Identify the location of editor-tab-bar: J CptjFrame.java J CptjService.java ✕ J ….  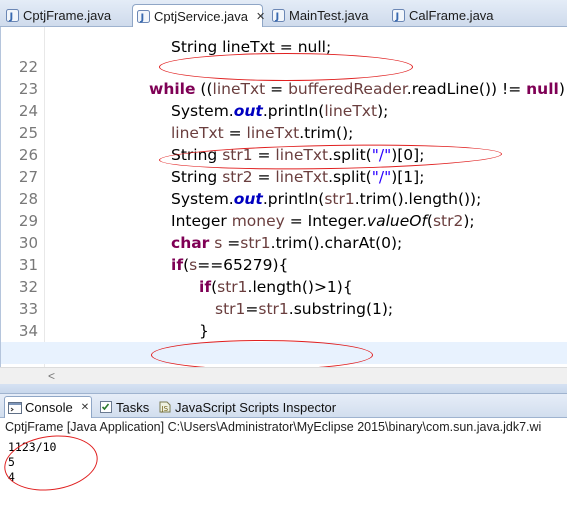
(283, 14).